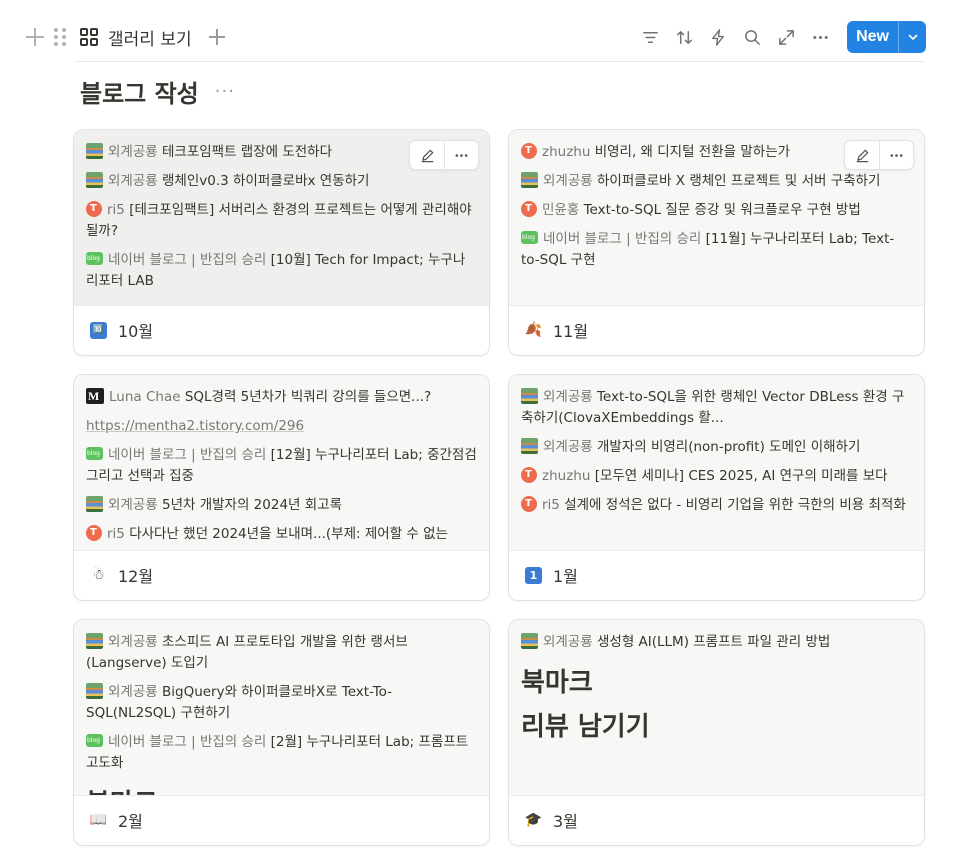 This screenshot has height=863, width=965. Describe the element at coordinates (533, 820) in the screenshot. I see `page-emoji-icon: 🎓` at that location.